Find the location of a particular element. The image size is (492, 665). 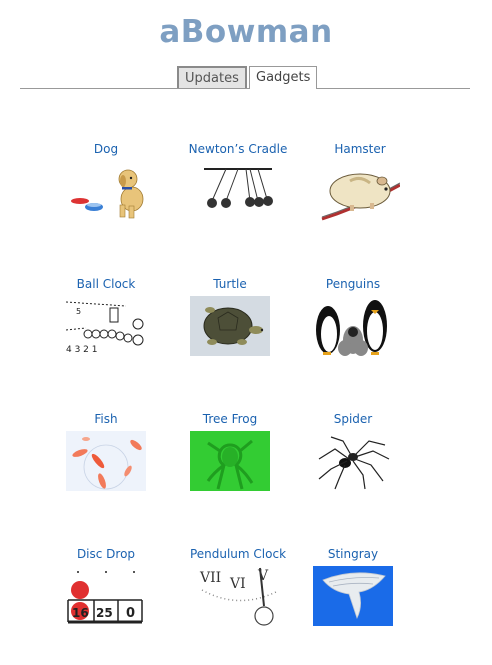

gadget-spider: Spider is located at coordinates (353, 451).